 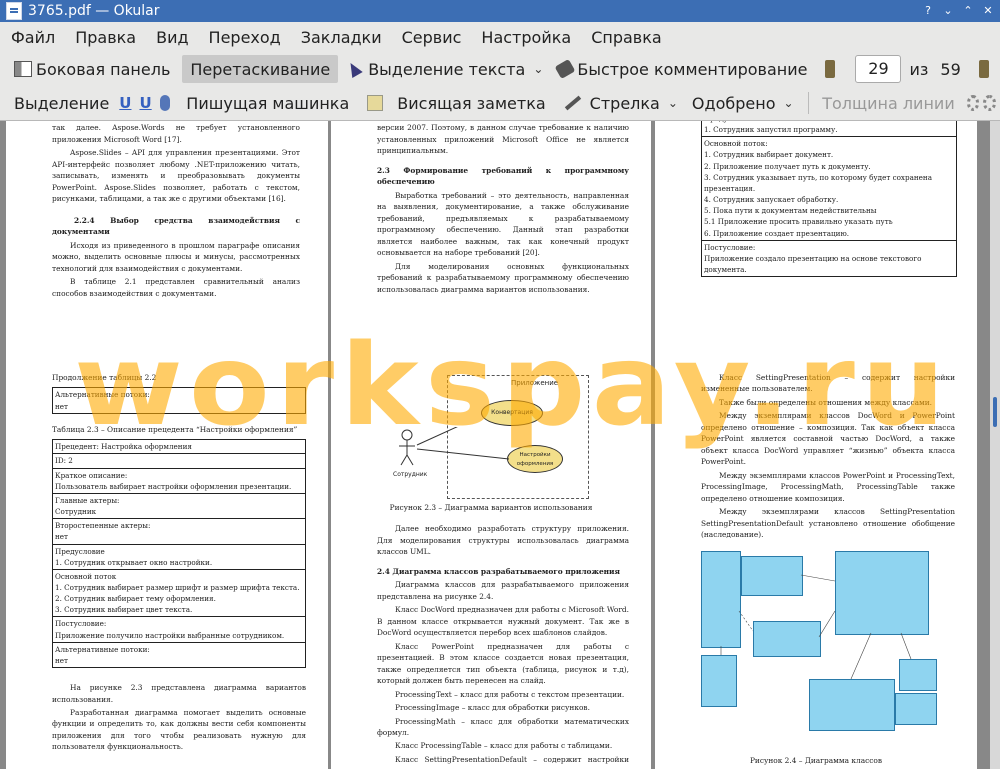 I want to click on table-row: Главные актеры: Сотрудник, so click(x=179, y=506).